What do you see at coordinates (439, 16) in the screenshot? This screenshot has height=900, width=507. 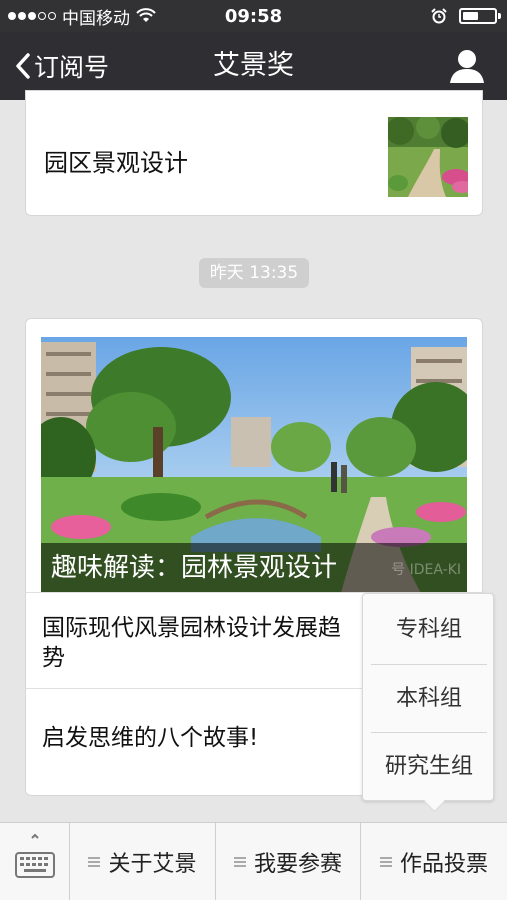 I see `alarm-clock-icon` at bounding box center [439, 16].